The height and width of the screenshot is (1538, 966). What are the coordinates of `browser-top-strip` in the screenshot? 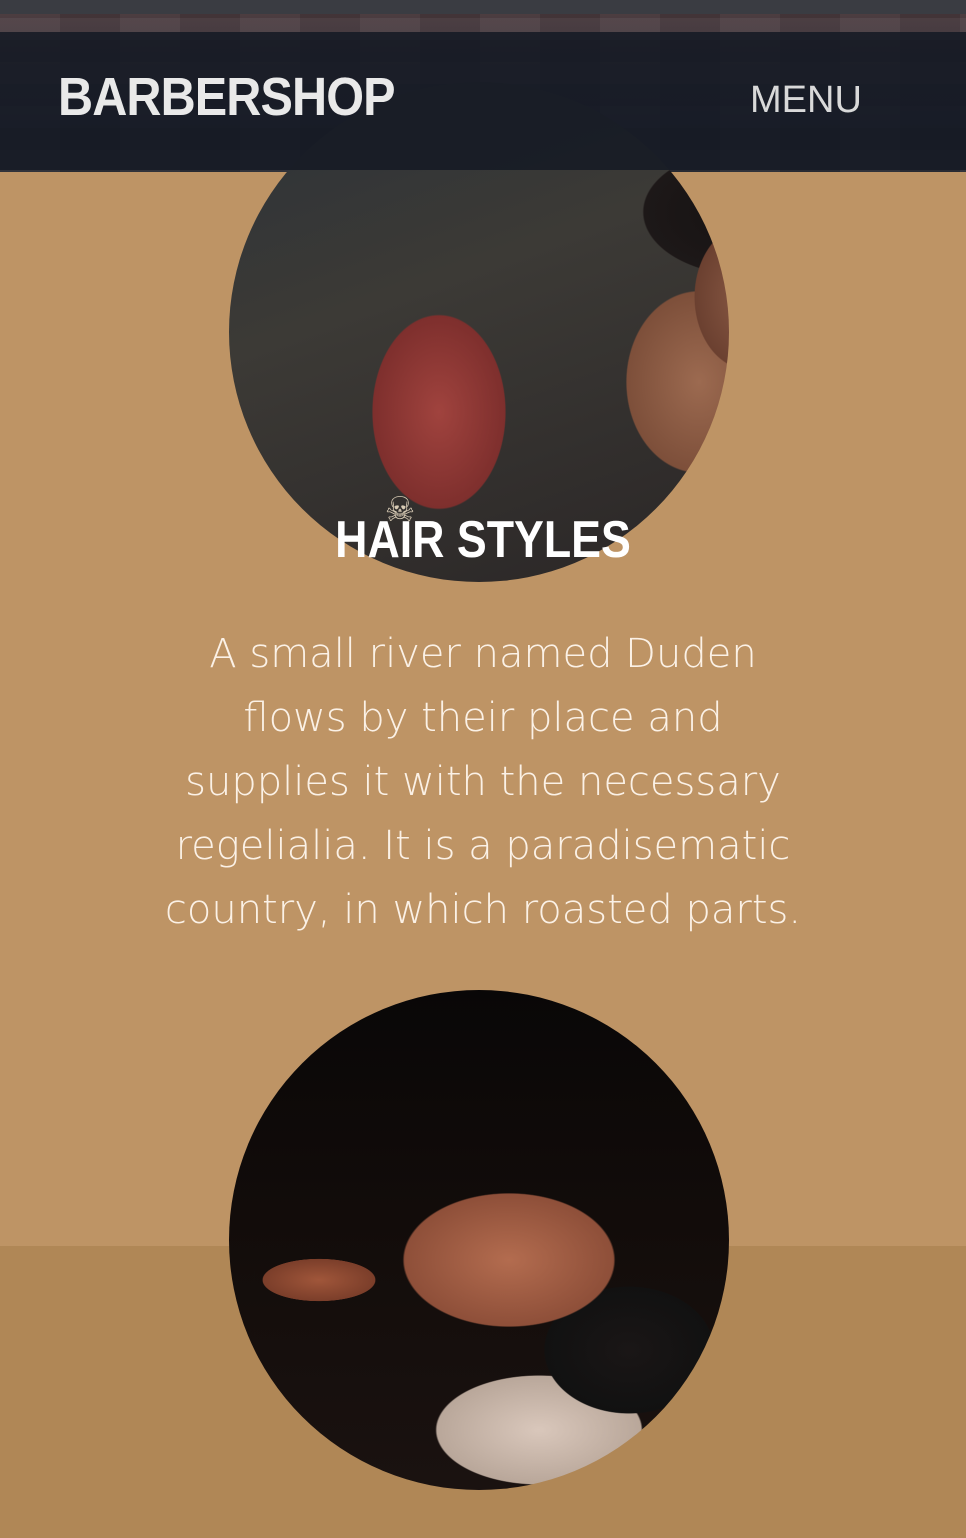 It's located at (483, 7).